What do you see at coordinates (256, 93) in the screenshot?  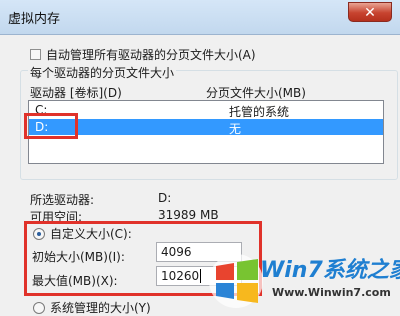 I see `pagefile-column-header: 分页文件大小(MB)` at bounding box center [256, 93].